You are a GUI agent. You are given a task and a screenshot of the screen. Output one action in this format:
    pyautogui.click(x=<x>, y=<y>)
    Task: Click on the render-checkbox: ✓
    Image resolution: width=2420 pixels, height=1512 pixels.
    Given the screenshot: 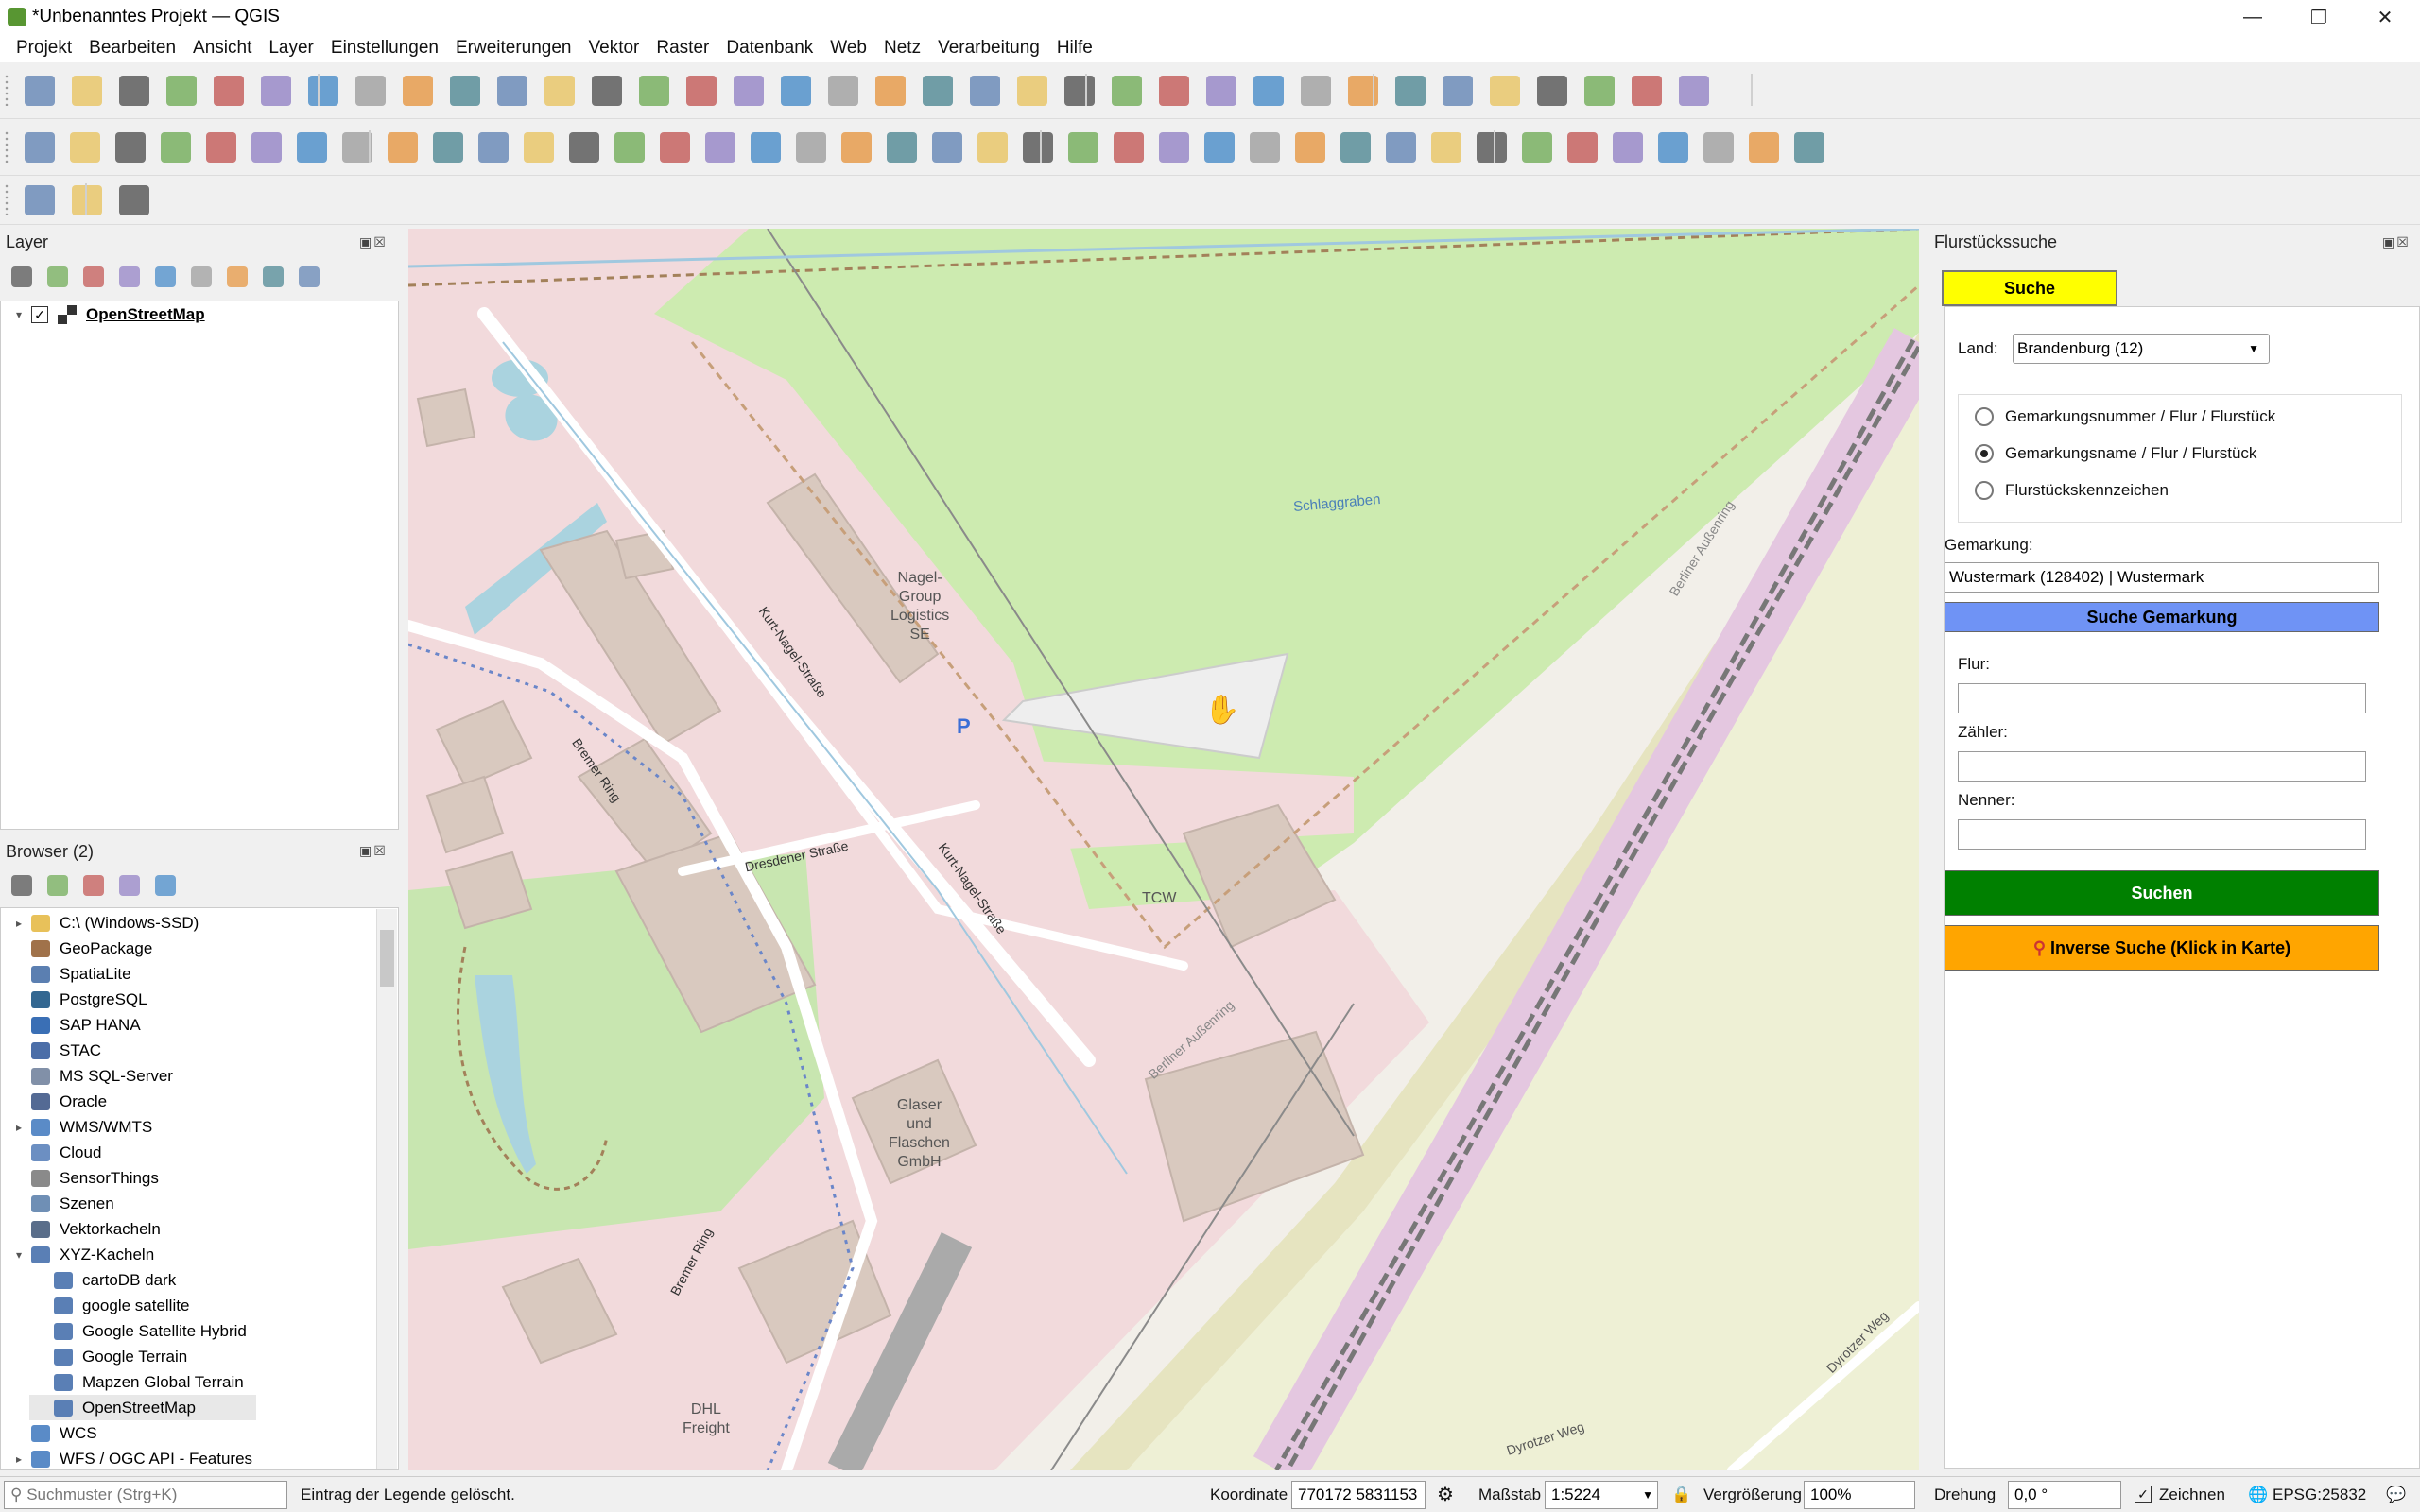 What is the action you would take?
    pyautogui.click(x=2143, y=1494)
    